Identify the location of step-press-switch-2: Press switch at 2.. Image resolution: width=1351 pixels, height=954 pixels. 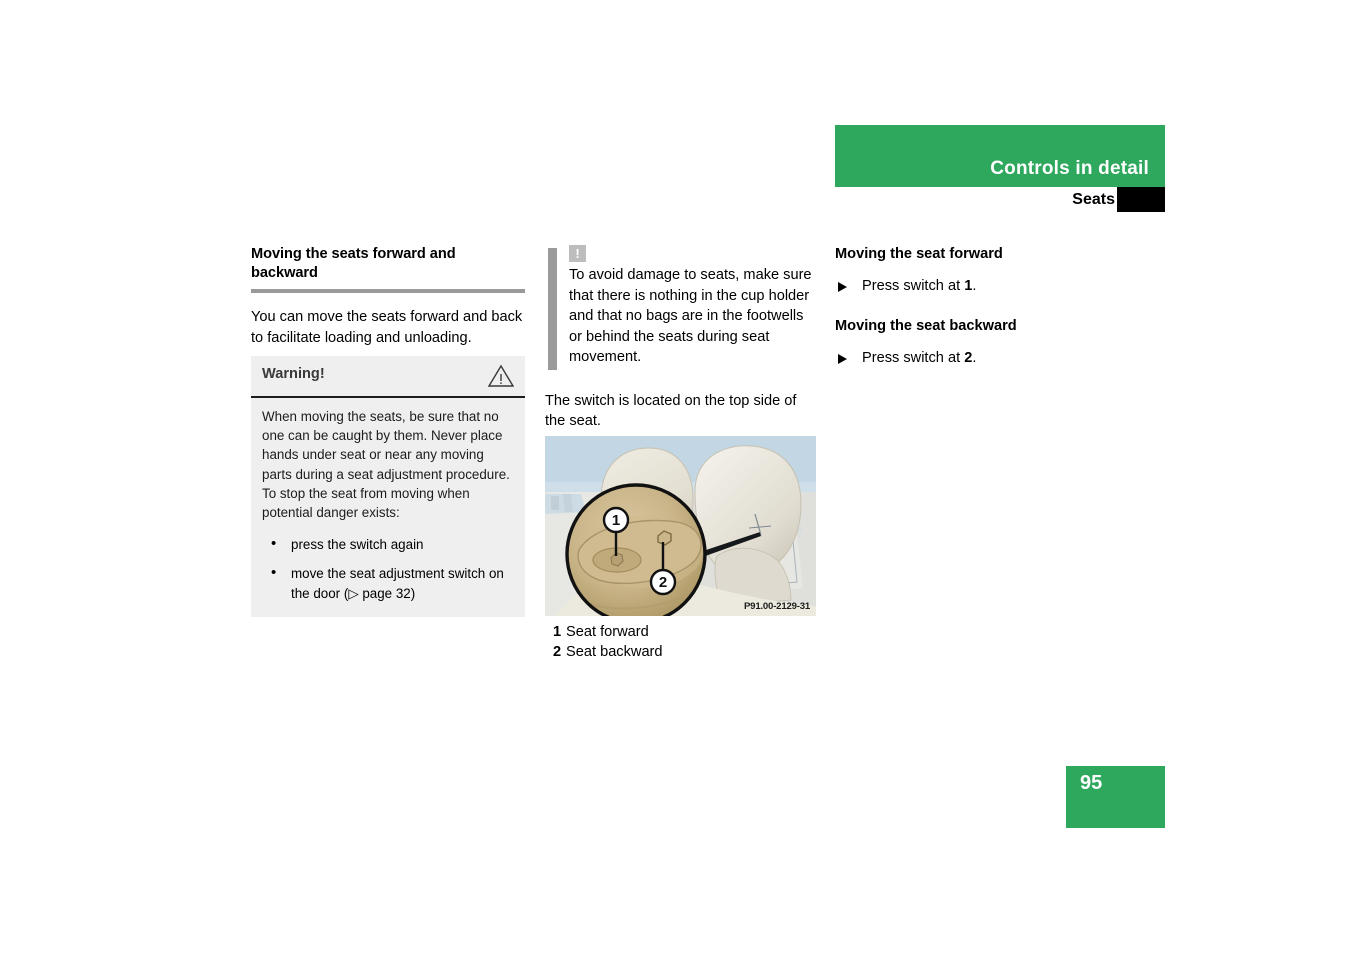
(975, 358).